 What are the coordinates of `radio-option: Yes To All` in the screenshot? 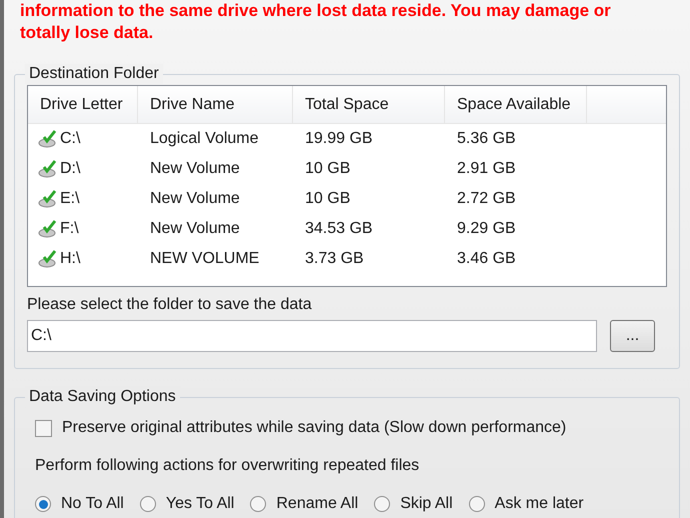 It's located at (187, 504).